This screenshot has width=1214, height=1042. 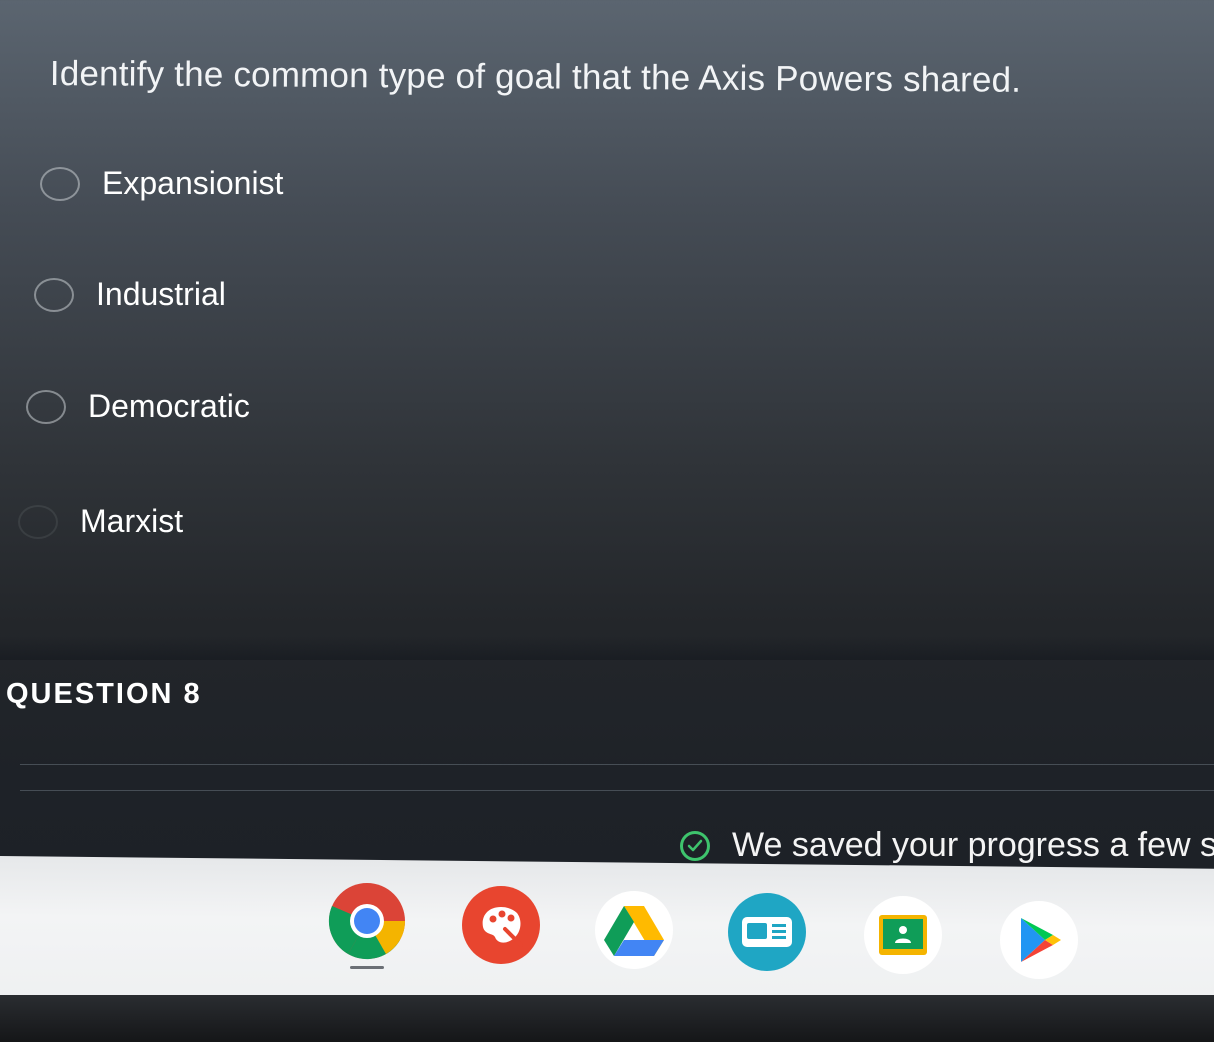 I want to click on option-label: Expansionist, so click(x=193, y=183).